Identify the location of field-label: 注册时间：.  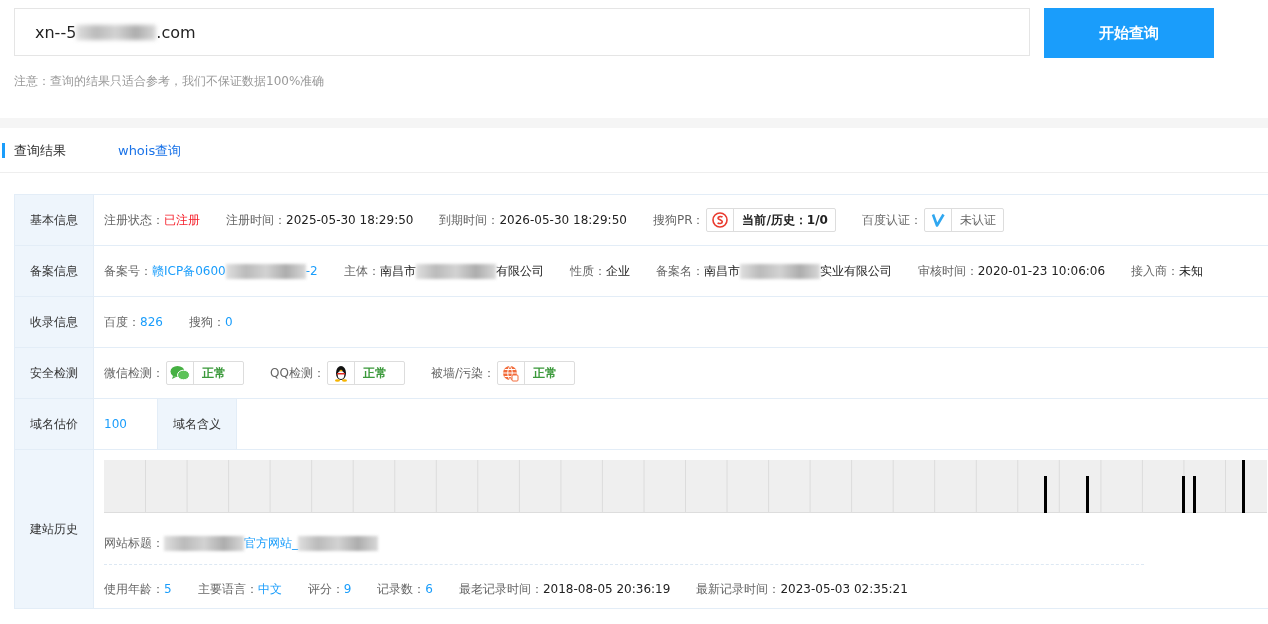
(256, 219).